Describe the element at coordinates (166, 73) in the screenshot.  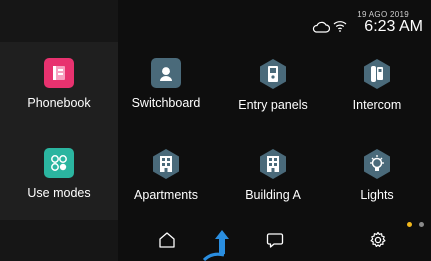
I see `concierge-icon` at that location.